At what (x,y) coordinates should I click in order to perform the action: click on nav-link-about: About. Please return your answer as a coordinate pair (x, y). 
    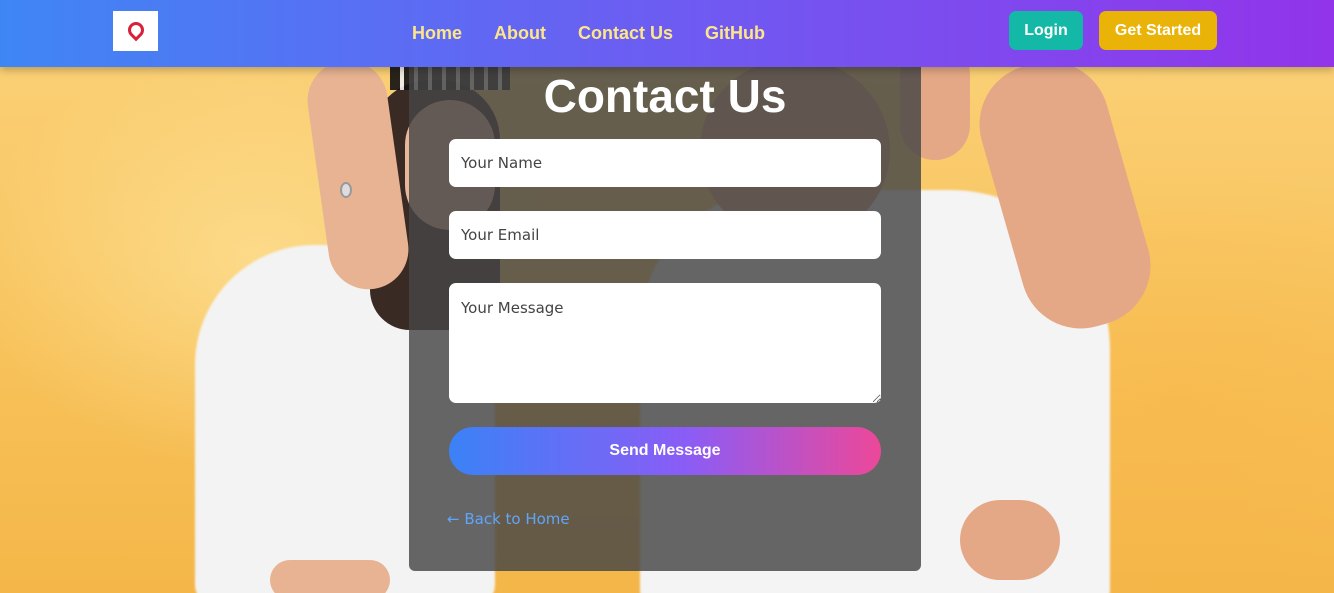
    Looking at the image, I should click on (520, 33).